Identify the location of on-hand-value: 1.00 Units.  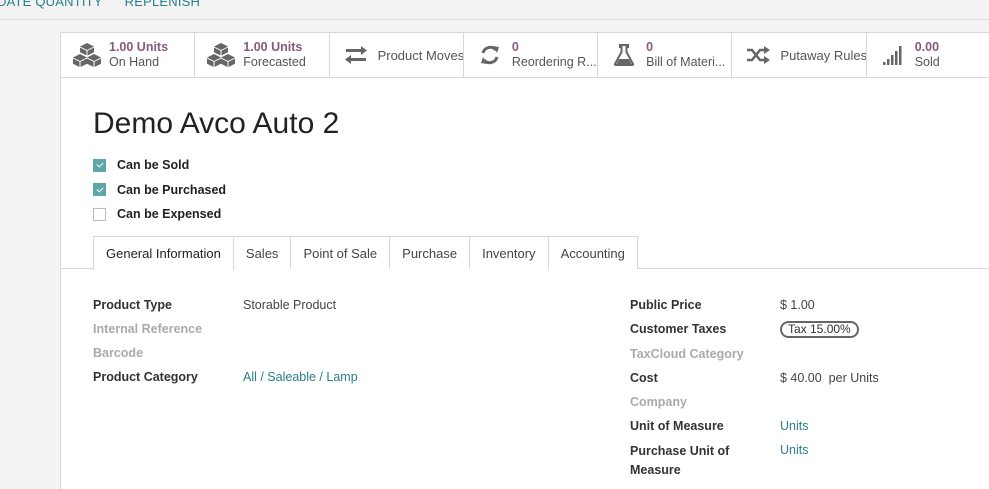
(139, 47).